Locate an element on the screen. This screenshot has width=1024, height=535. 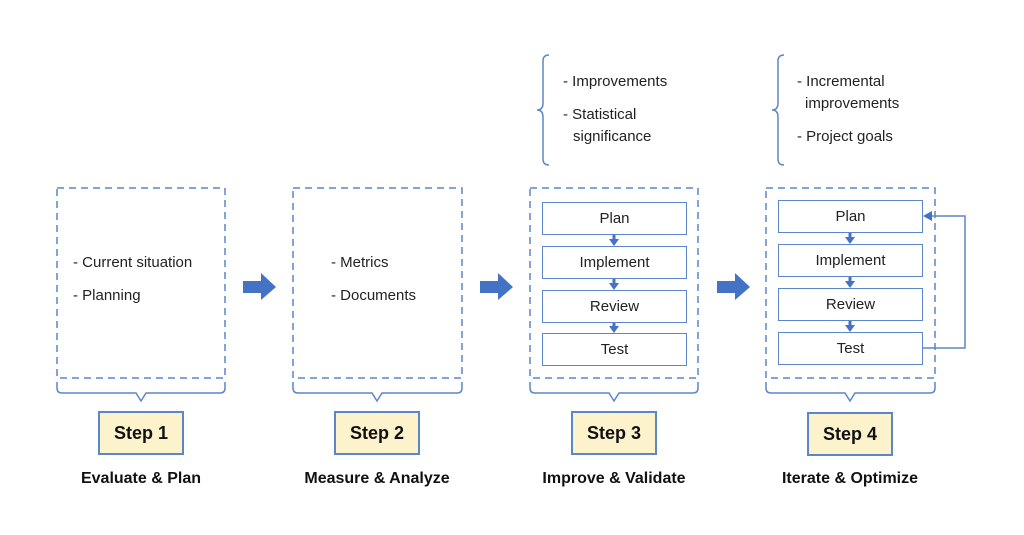
step1-bracket is located at coordinates (141, 392).